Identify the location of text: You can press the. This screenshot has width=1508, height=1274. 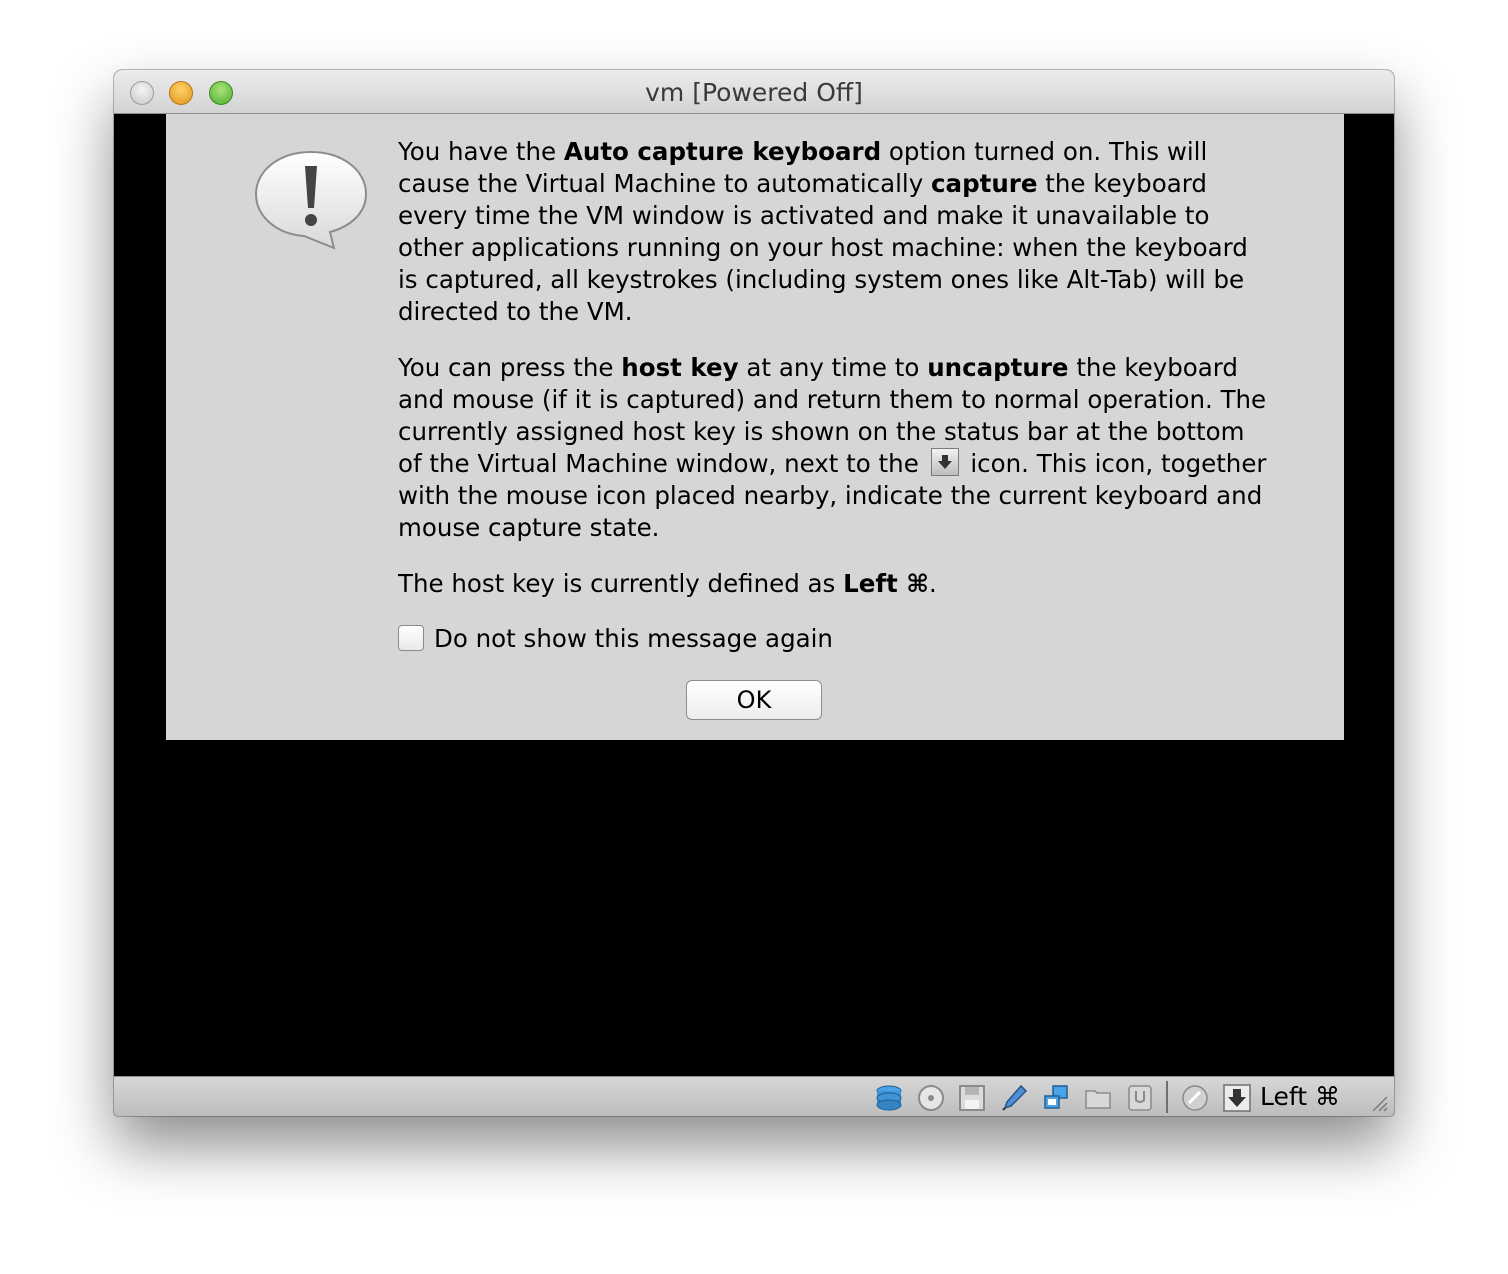
(510, 367).